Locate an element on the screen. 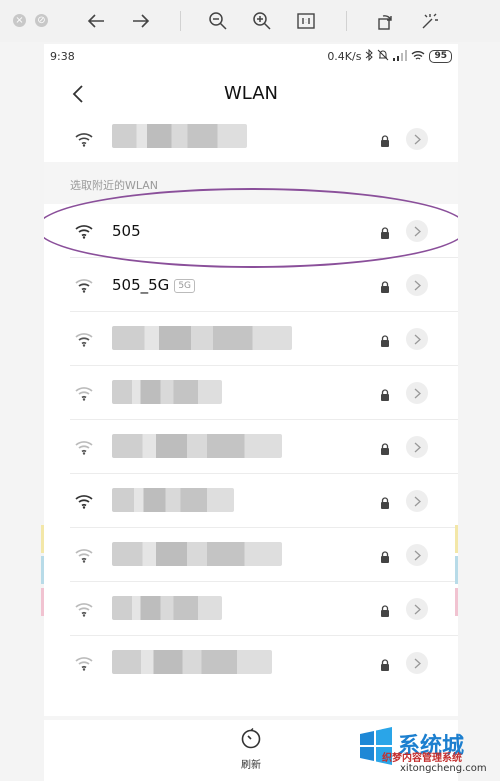  magic-wand-icon is located at coordinates (430, 21).